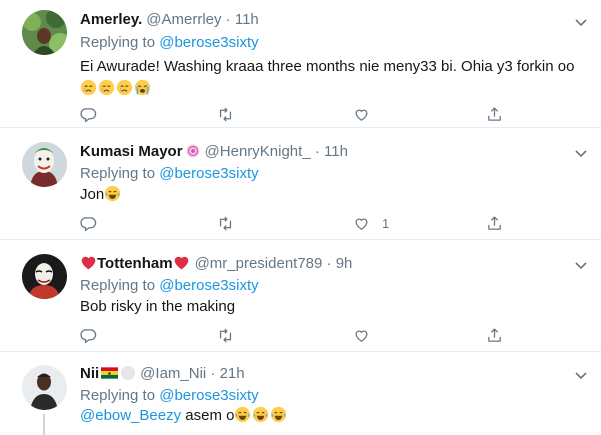  Describe the element at coordinates (89, 373) in the screenshot. I see `display-name: Nii` at that location.